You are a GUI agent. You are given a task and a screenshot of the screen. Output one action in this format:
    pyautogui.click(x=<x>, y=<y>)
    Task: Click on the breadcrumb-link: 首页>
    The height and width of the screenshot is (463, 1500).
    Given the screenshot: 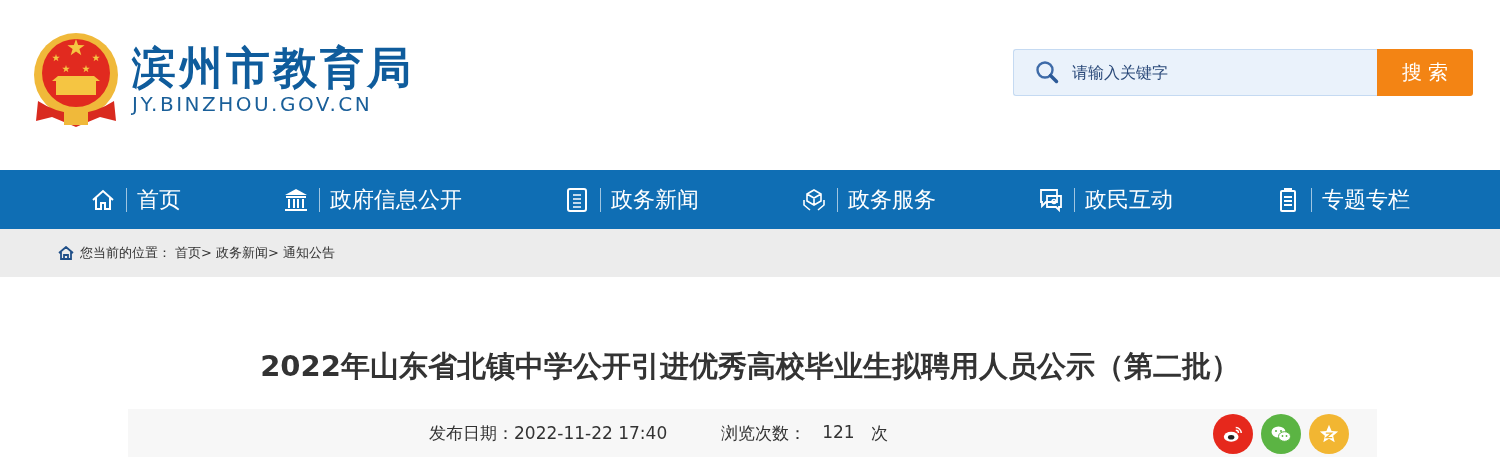 What is the action you would take?
    pyautogui.click(x=193, y=253)
    